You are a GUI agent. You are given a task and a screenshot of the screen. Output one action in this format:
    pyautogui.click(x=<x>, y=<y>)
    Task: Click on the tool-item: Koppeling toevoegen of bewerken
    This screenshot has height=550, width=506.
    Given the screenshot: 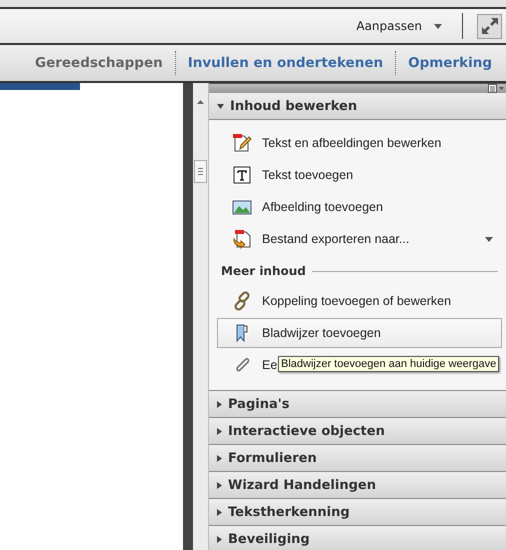 What is the action you would take?
    pyautogui.click(x=359, y=301)
    